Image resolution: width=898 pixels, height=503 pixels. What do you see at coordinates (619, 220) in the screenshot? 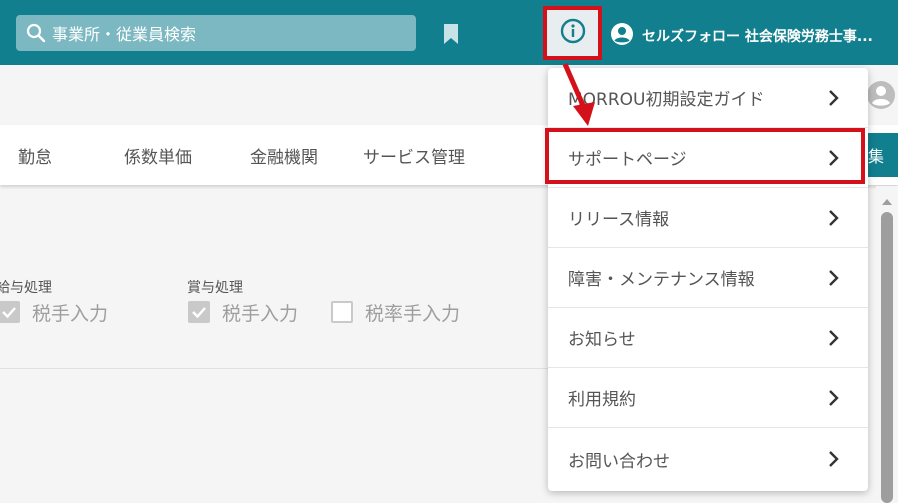
I see `menu-item-label: リリース情報` at bounding box center [619, 220].